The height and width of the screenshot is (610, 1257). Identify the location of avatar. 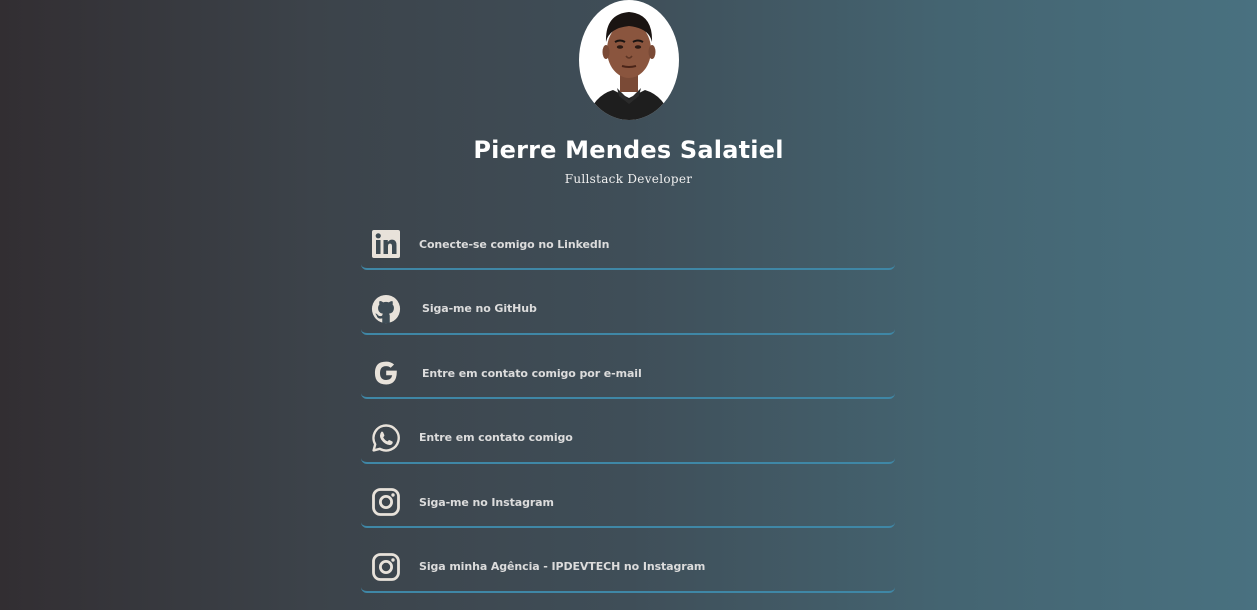
(628, 60).